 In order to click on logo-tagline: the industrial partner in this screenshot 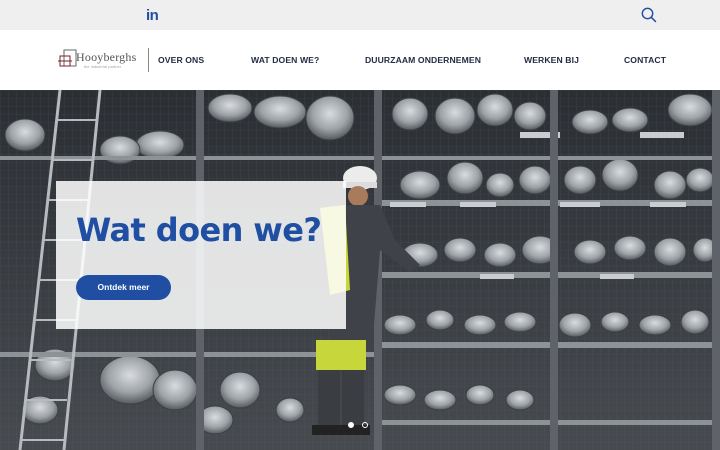, I will do `click(103, 67)`.